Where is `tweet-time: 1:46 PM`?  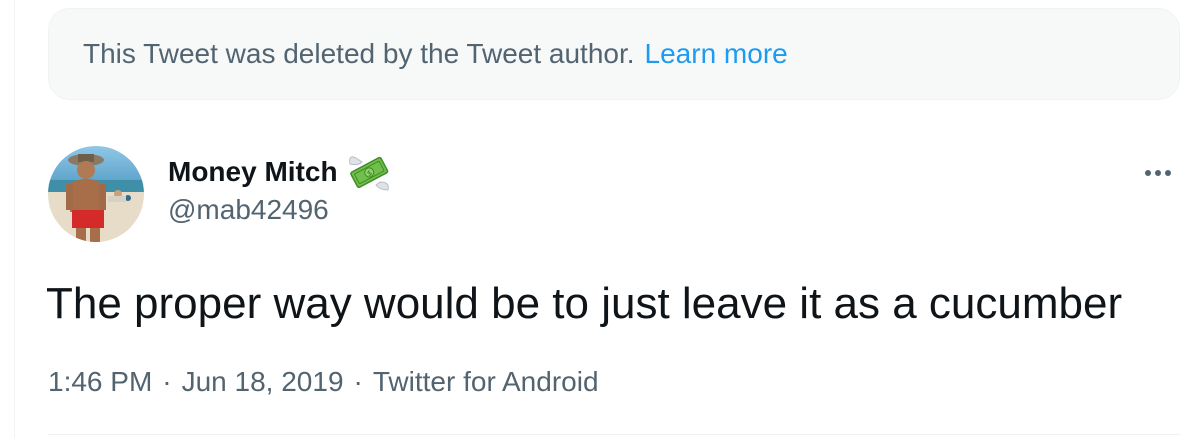 tweet-time: 1:46 PM is located at coordinates (100, 382).